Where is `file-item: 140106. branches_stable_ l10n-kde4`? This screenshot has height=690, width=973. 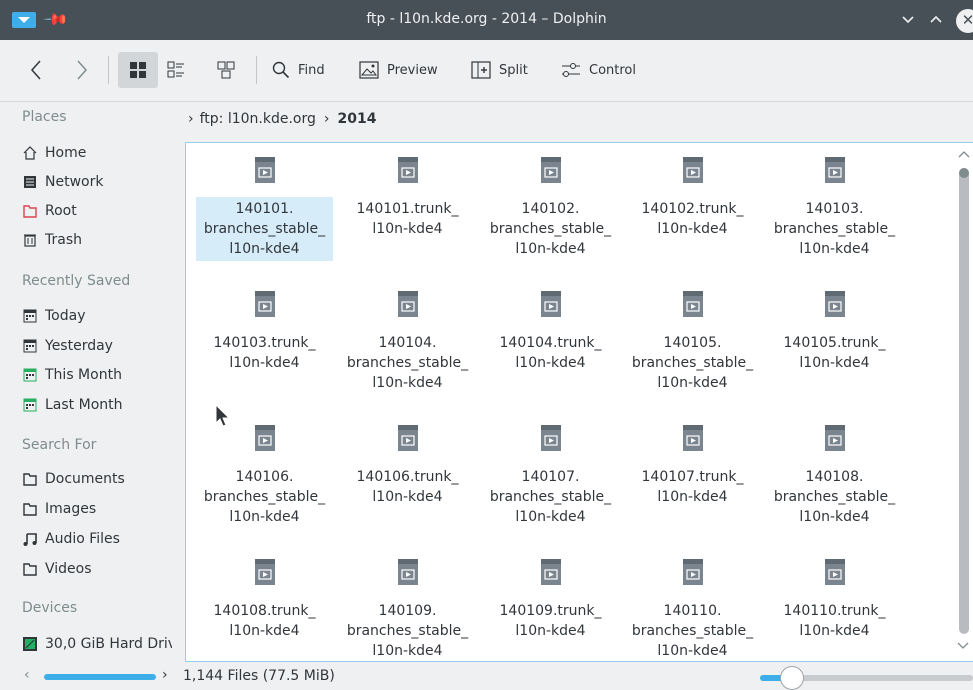
file-item: 140106. branches_stable_ l10n-kde4 is located at coordinates (264, 483).